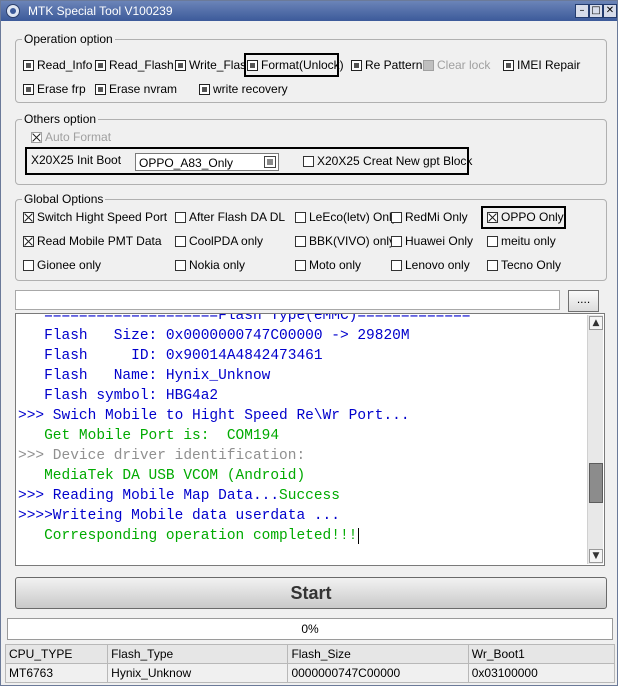  What do you see at coordinates (582, 11) in the screenshot?
I see `minimize-icon: –` at bounding box center [582, 11].